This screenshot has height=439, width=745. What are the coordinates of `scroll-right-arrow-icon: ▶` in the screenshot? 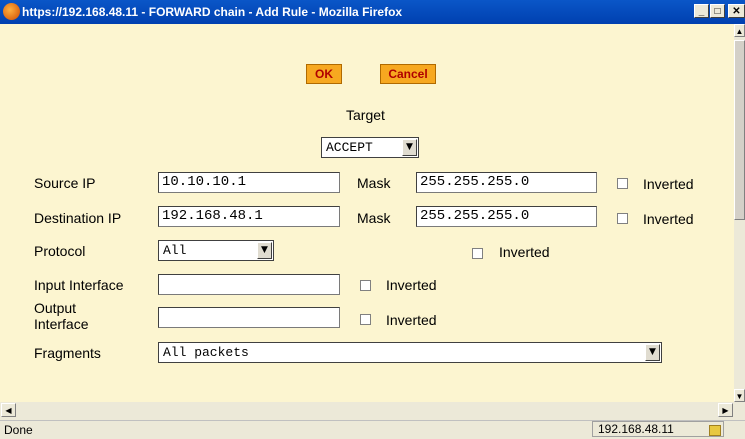 It's located at (725, 410).